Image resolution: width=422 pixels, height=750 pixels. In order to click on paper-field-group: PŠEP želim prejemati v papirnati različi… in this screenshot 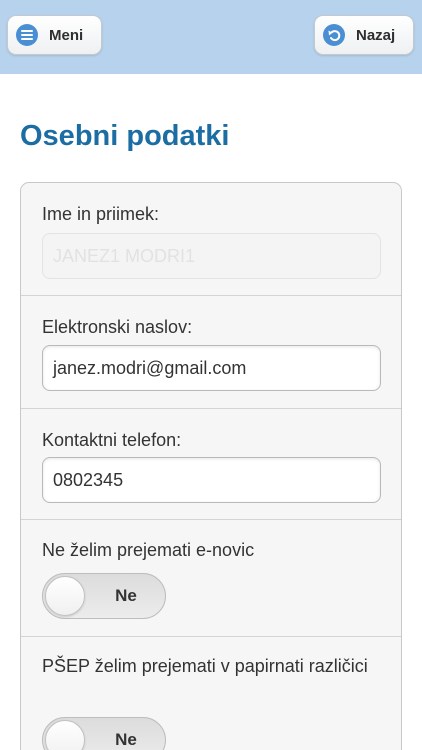, I will do `click(211, 693)`.